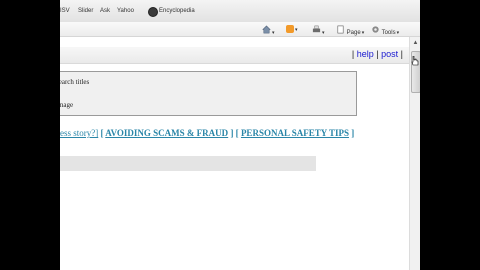 The height and width of the screenshot is (270, 480). I want to click on success-story-link: ess story?], so click(79, 133).